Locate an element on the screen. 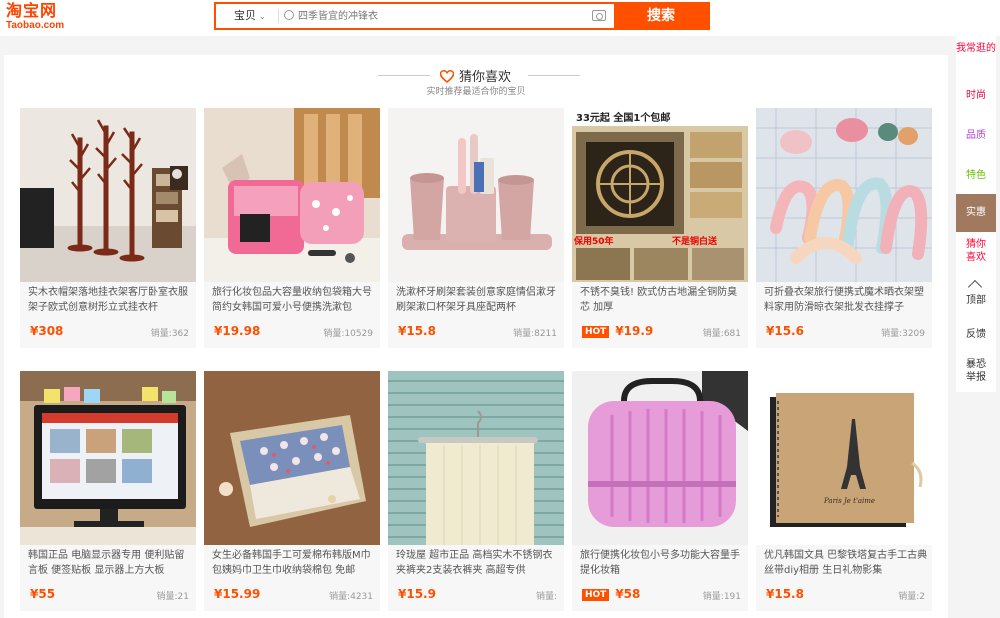 The image size is (1000, 618). sidebar-item-featured: 特色 is located at coordinates (976, 175).